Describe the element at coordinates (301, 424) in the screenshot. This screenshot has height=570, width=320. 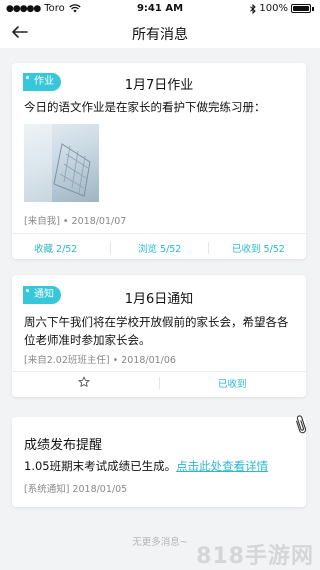
I see `paperclip-icon` at that location.